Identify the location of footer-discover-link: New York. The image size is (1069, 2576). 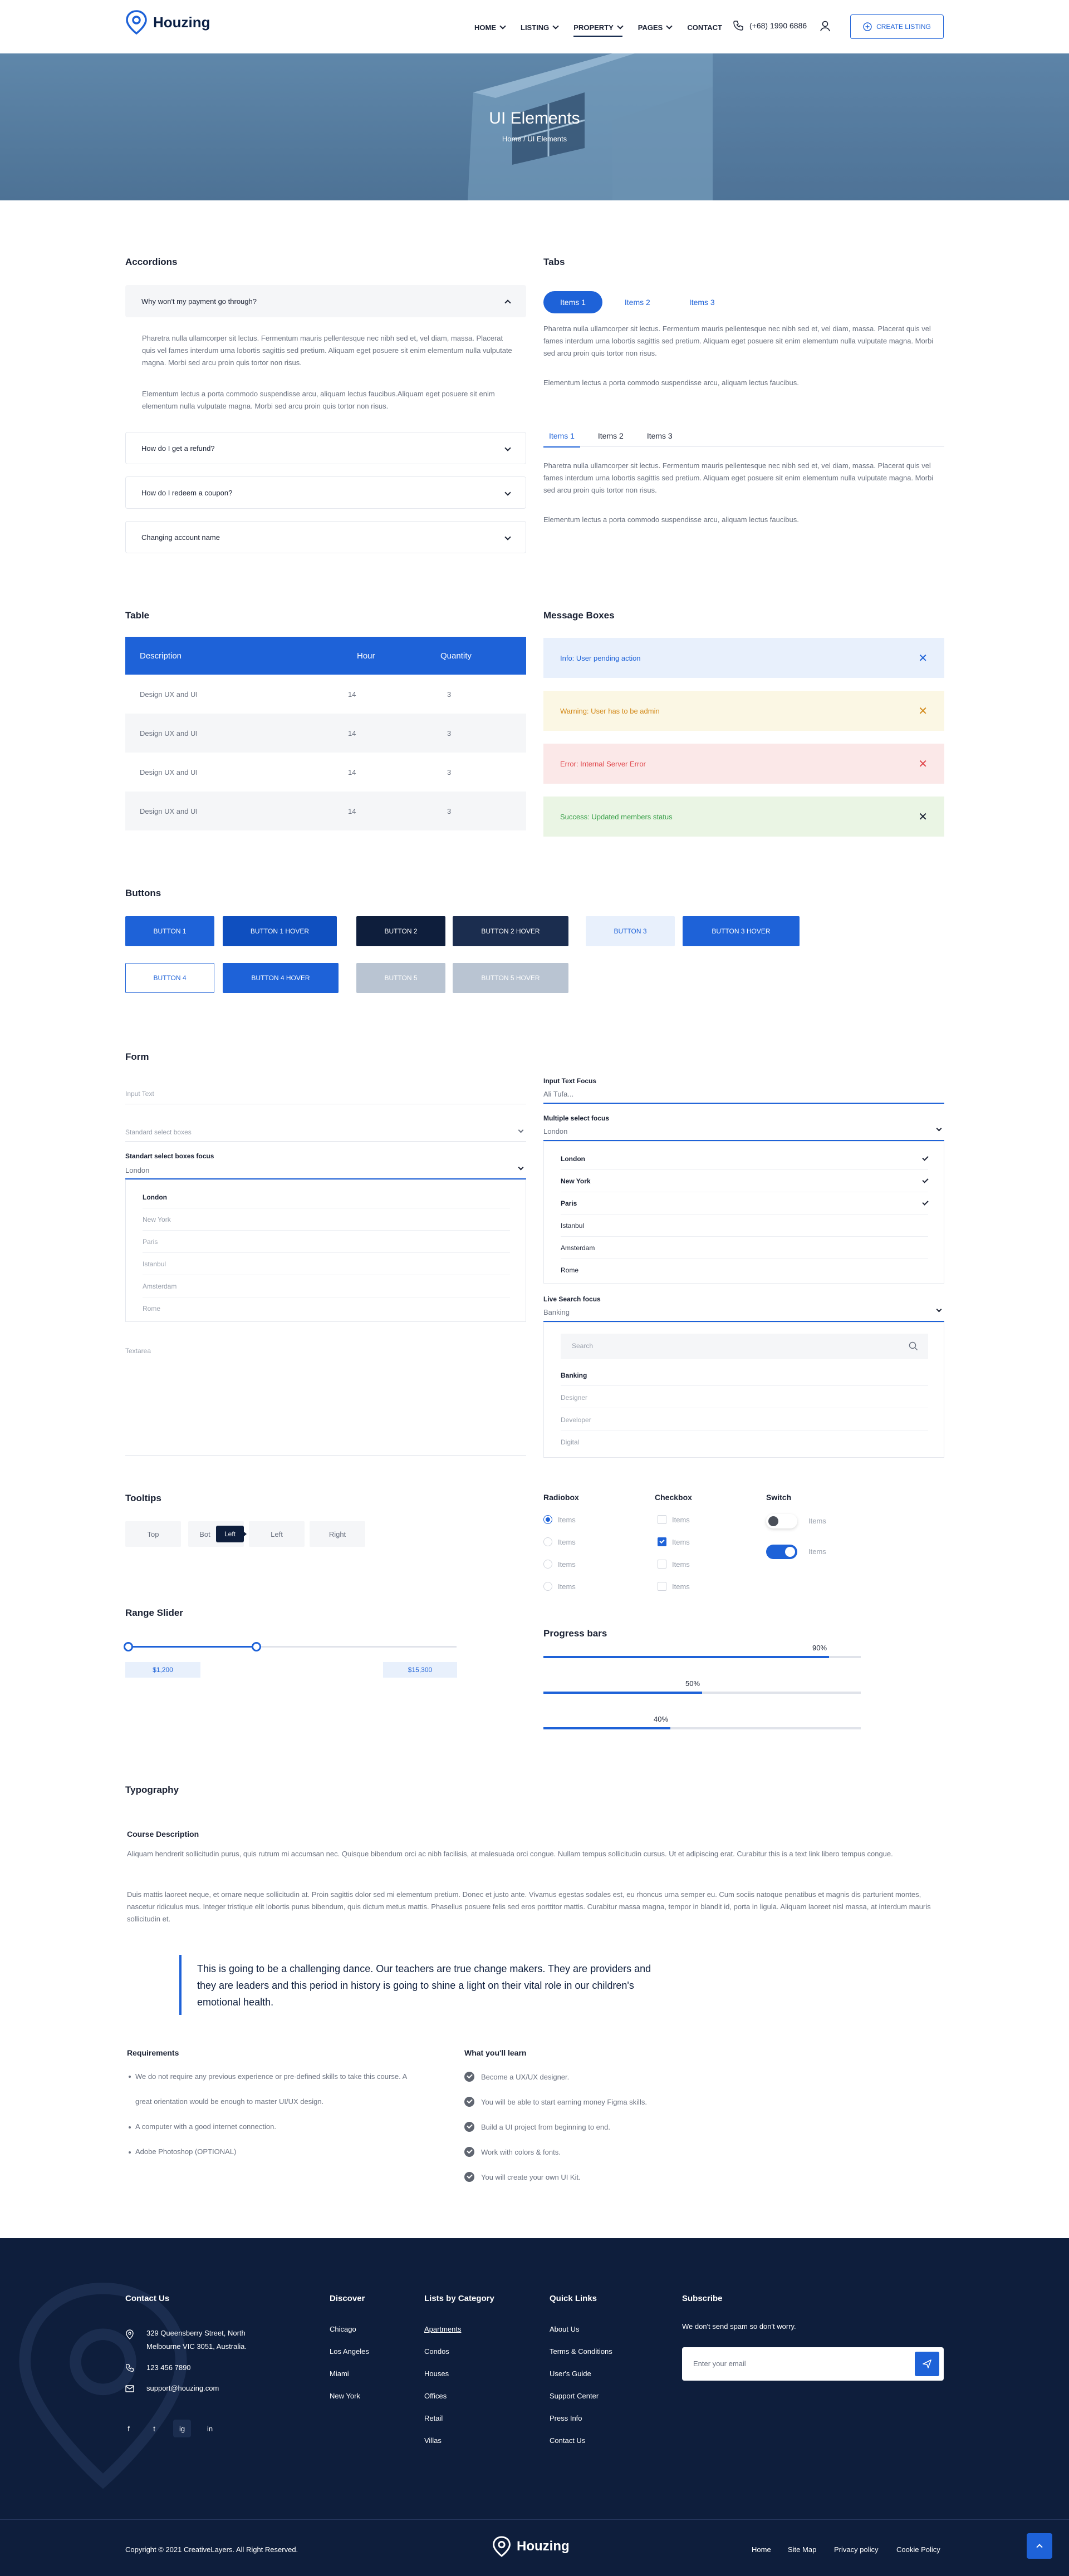
(345, 2396).